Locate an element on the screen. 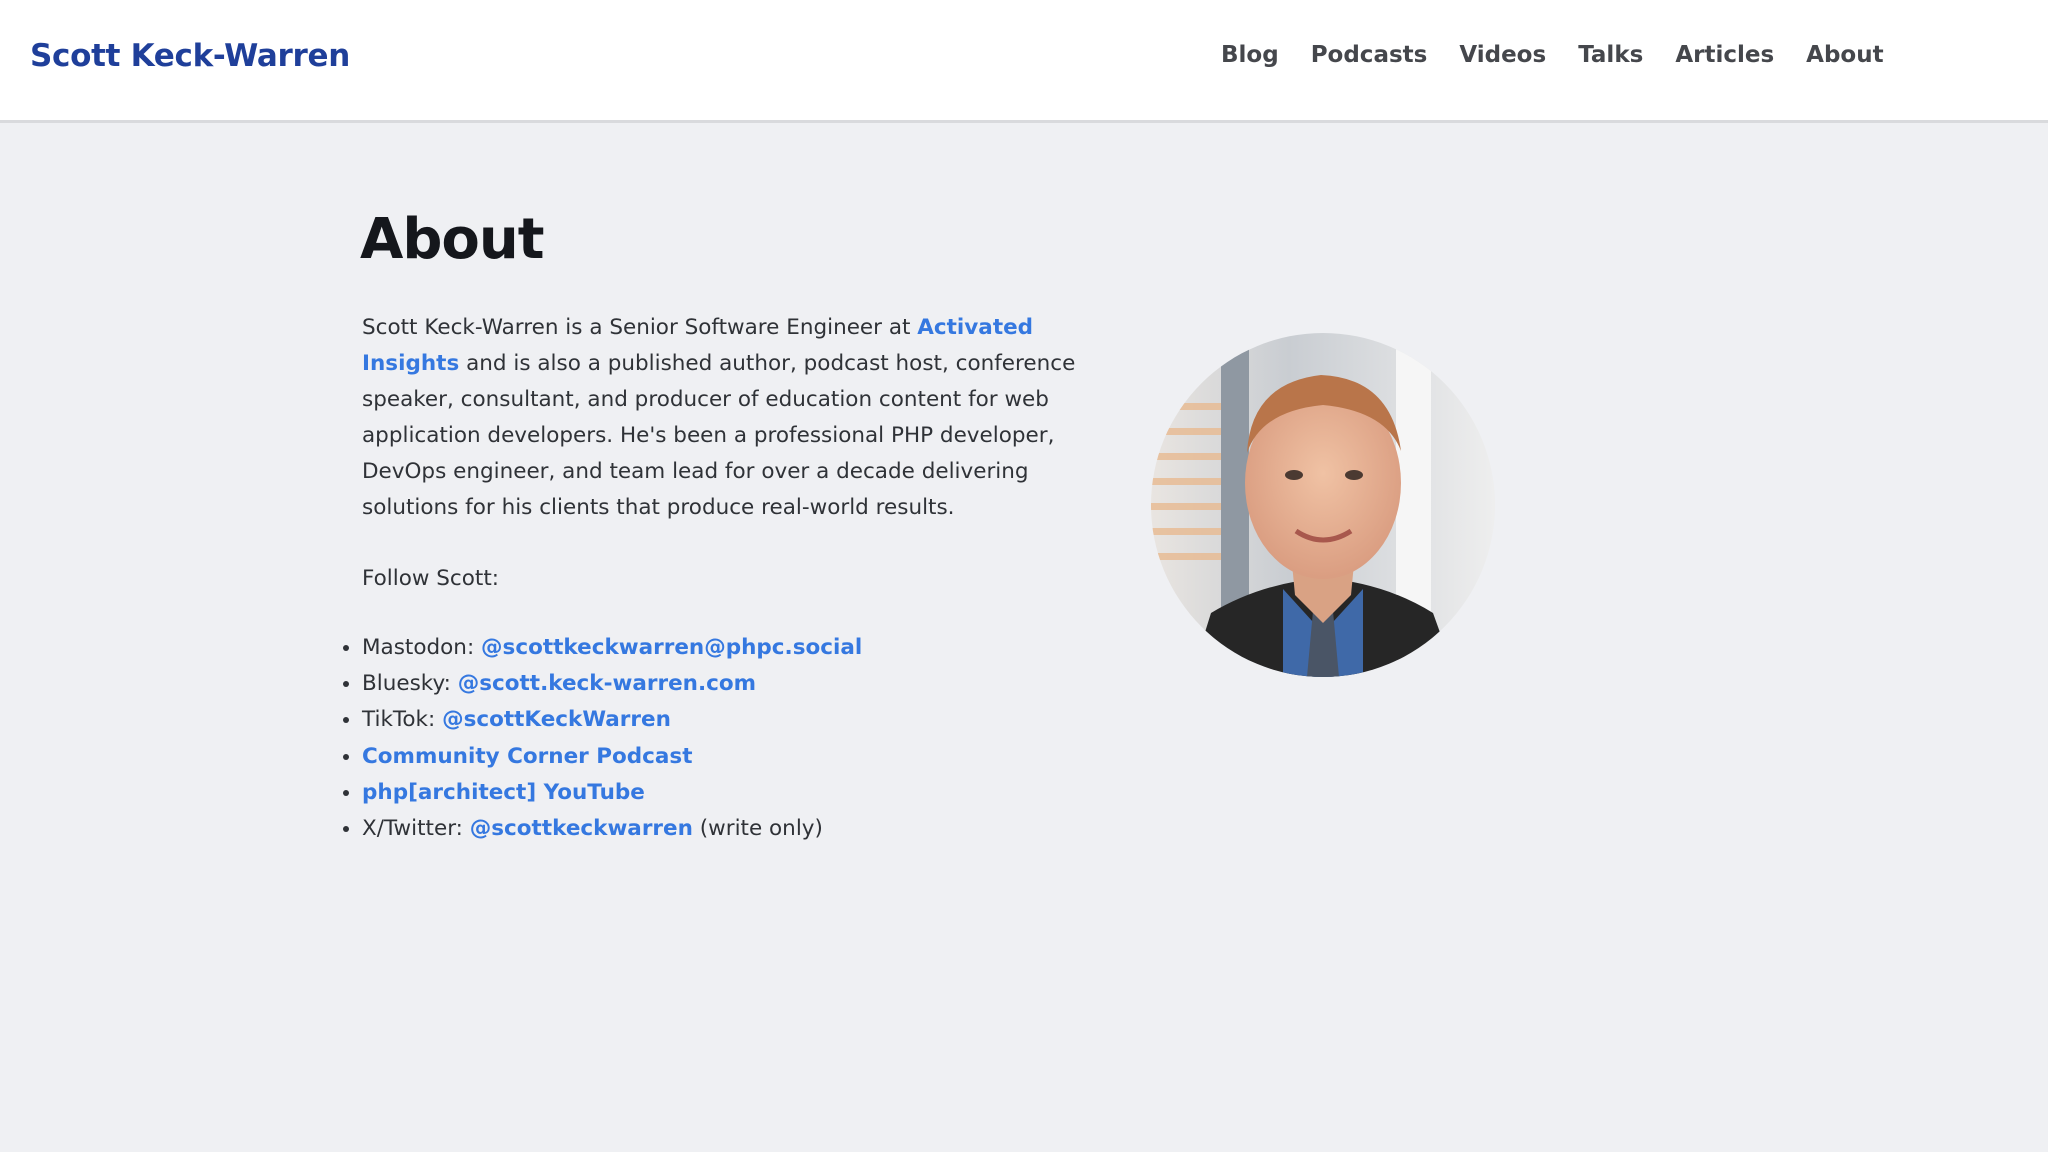  social-item-podcast: Community Corner Podcast is located at coordinates (612, 757).